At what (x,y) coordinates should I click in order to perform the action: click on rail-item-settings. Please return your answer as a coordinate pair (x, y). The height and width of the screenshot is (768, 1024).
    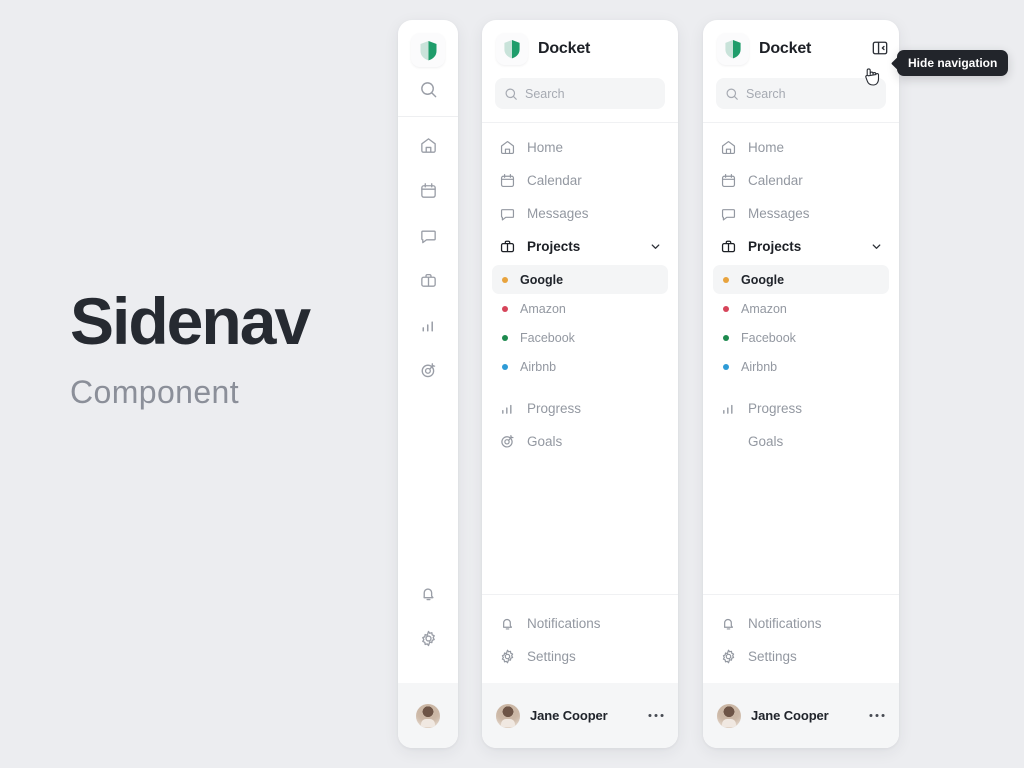
    Looking at the image, I should click on (428, 638).